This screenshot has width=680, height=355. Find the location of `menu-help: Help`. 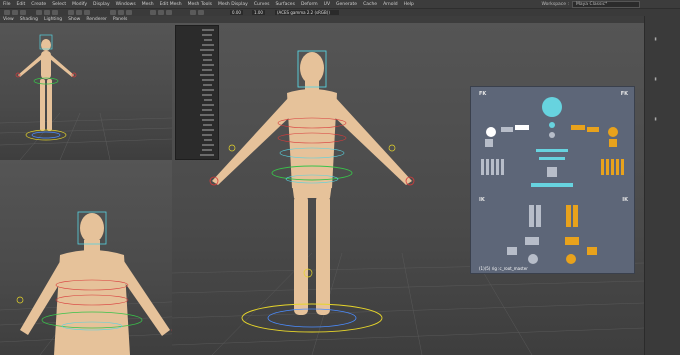

menu-help: Help is located at coordinates (409, 4).